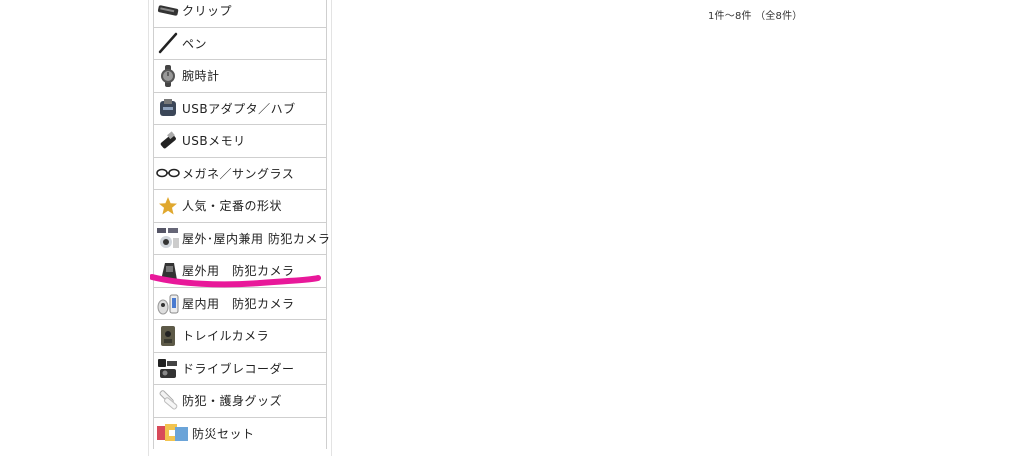 This screenshot has width=1024, height=456. I want to click on sidebar-item-dashcam: ドライブレコーダー, so click(240, 369).